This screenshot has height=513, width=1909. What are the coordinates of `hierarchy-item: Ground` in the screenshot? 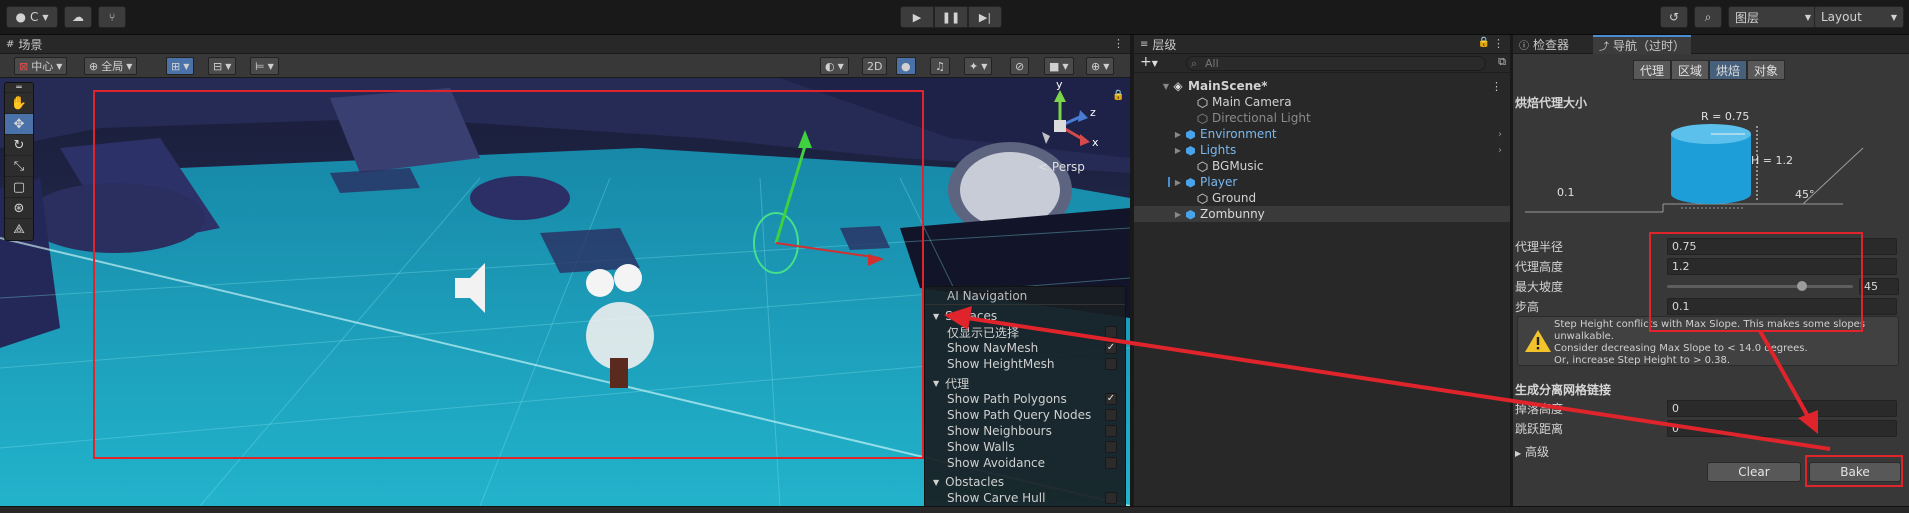 It's located at (1322, 198).